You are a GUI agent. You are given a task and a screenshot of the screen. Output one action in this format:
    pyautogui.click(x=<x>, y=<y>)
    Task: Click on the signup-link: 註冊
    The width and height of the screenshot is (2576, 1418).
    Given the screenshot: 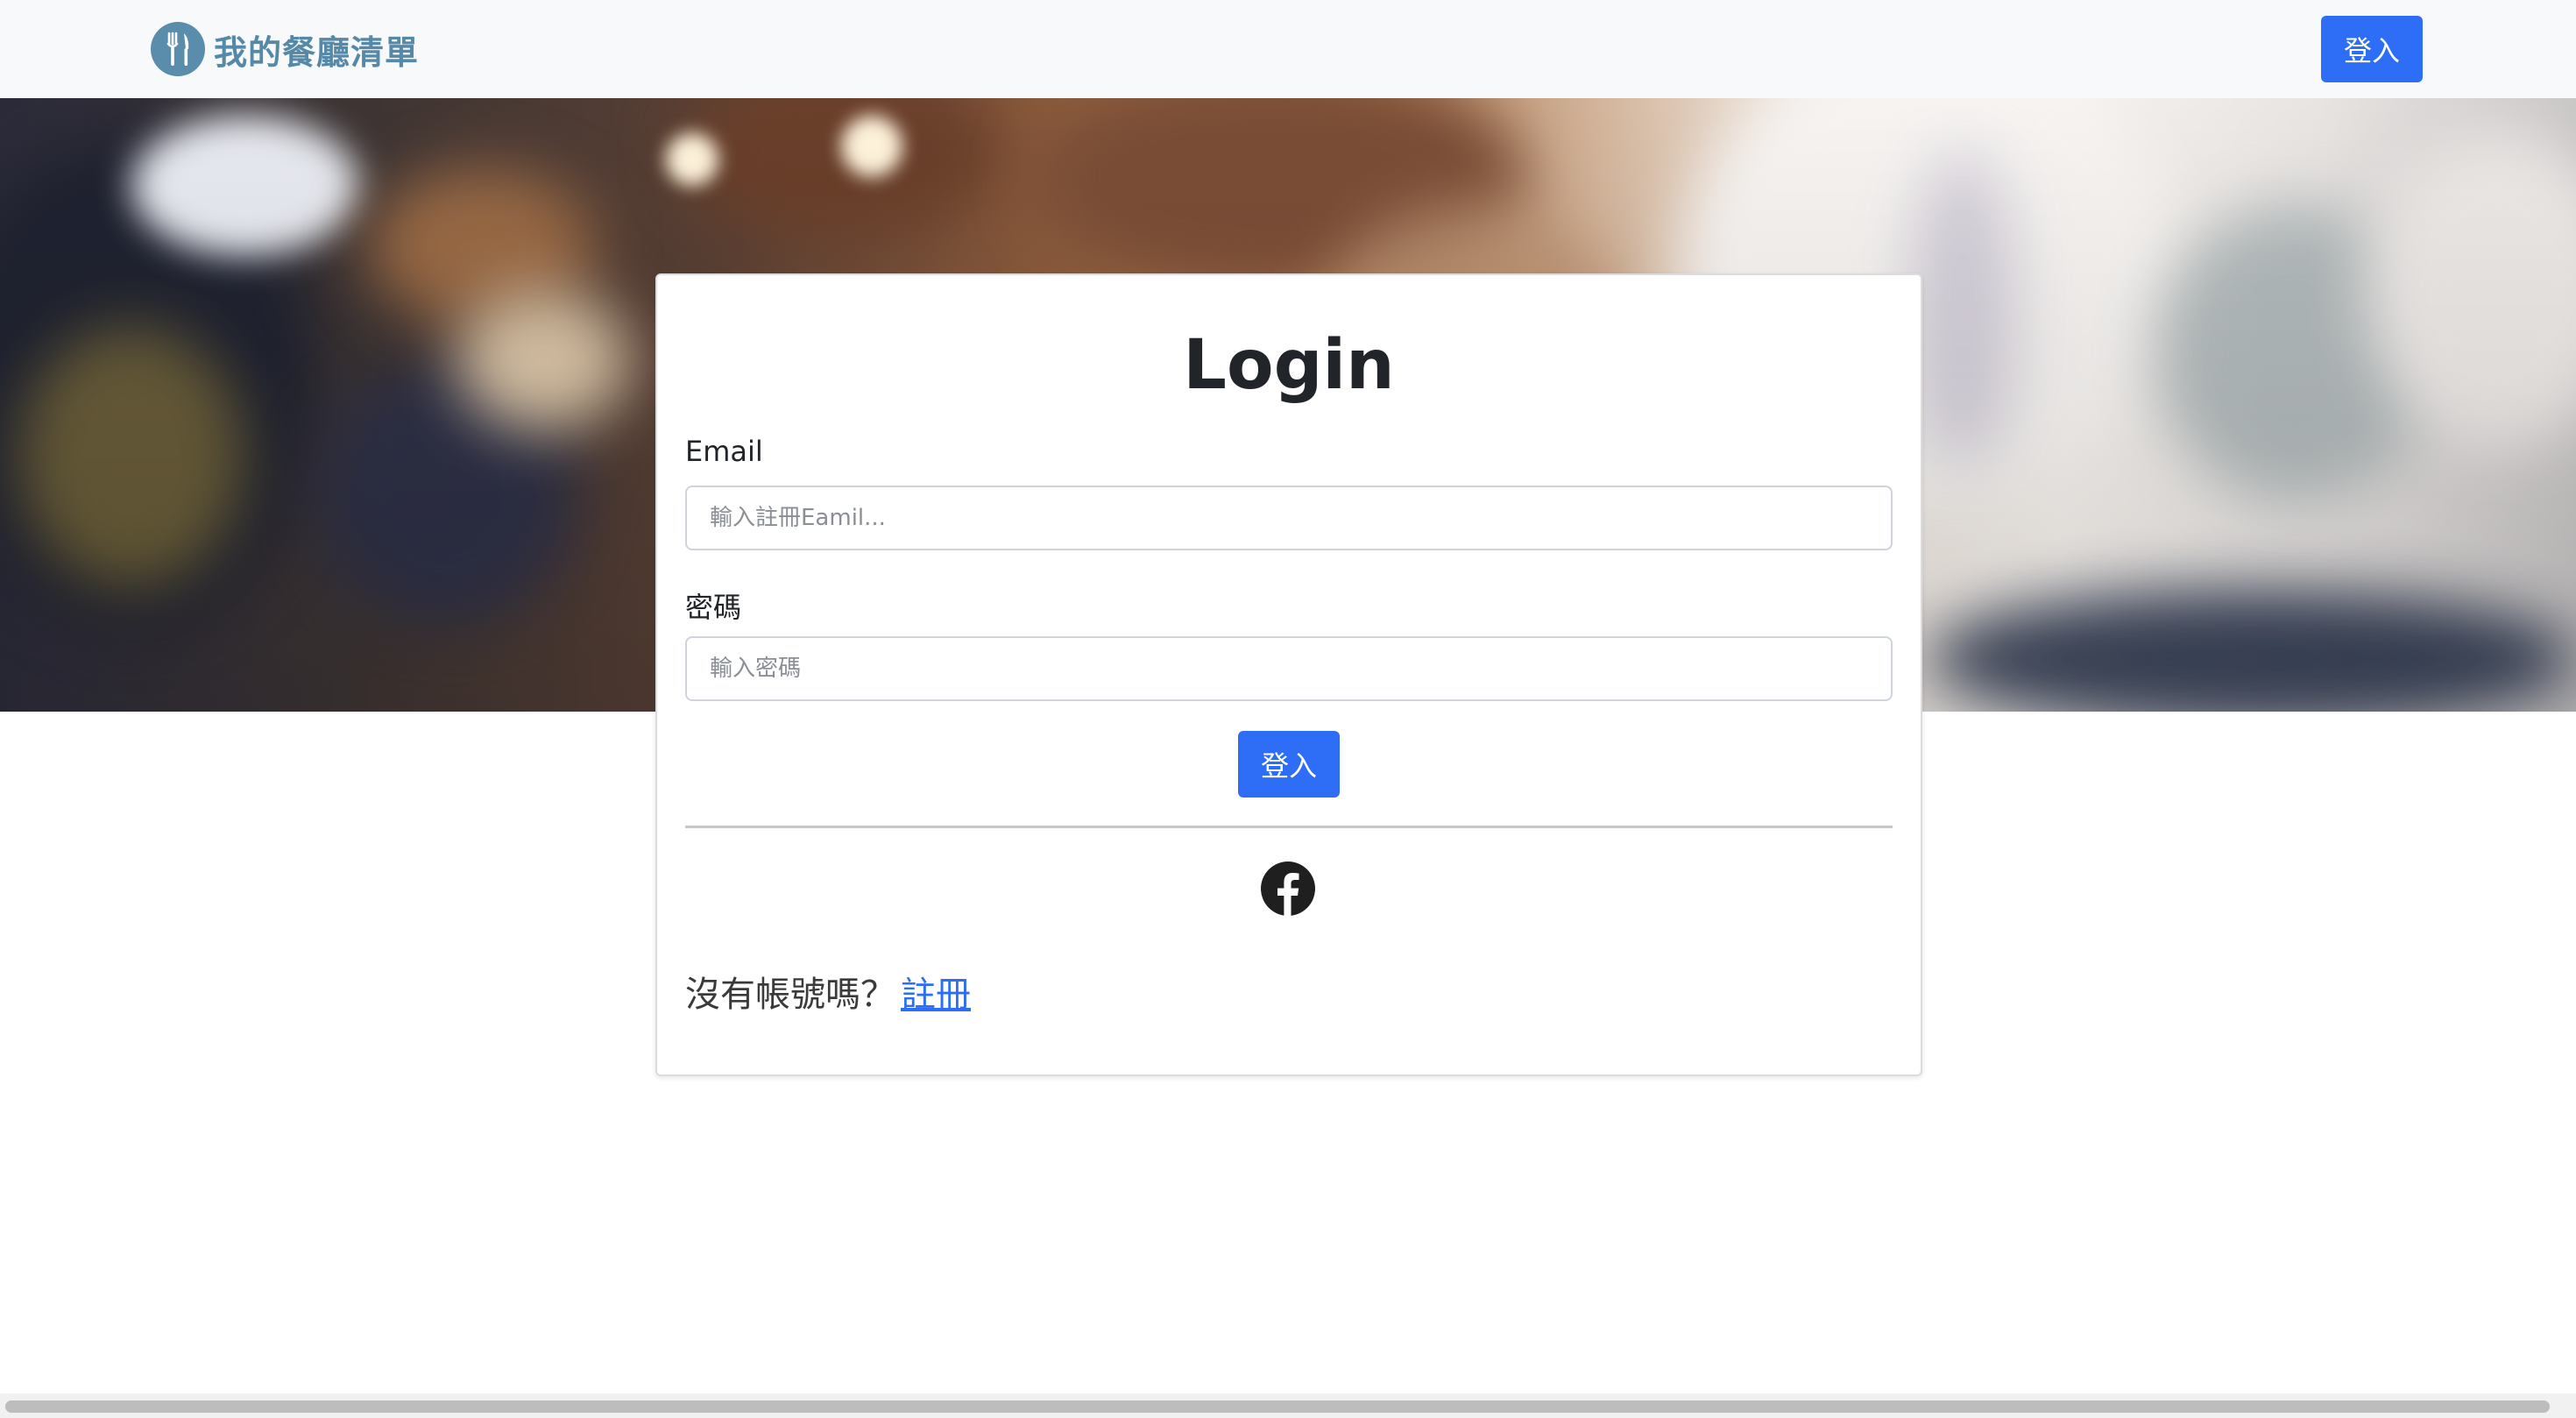 What is the action you would take?
    pyautogui.click(x=936, y=995)
    